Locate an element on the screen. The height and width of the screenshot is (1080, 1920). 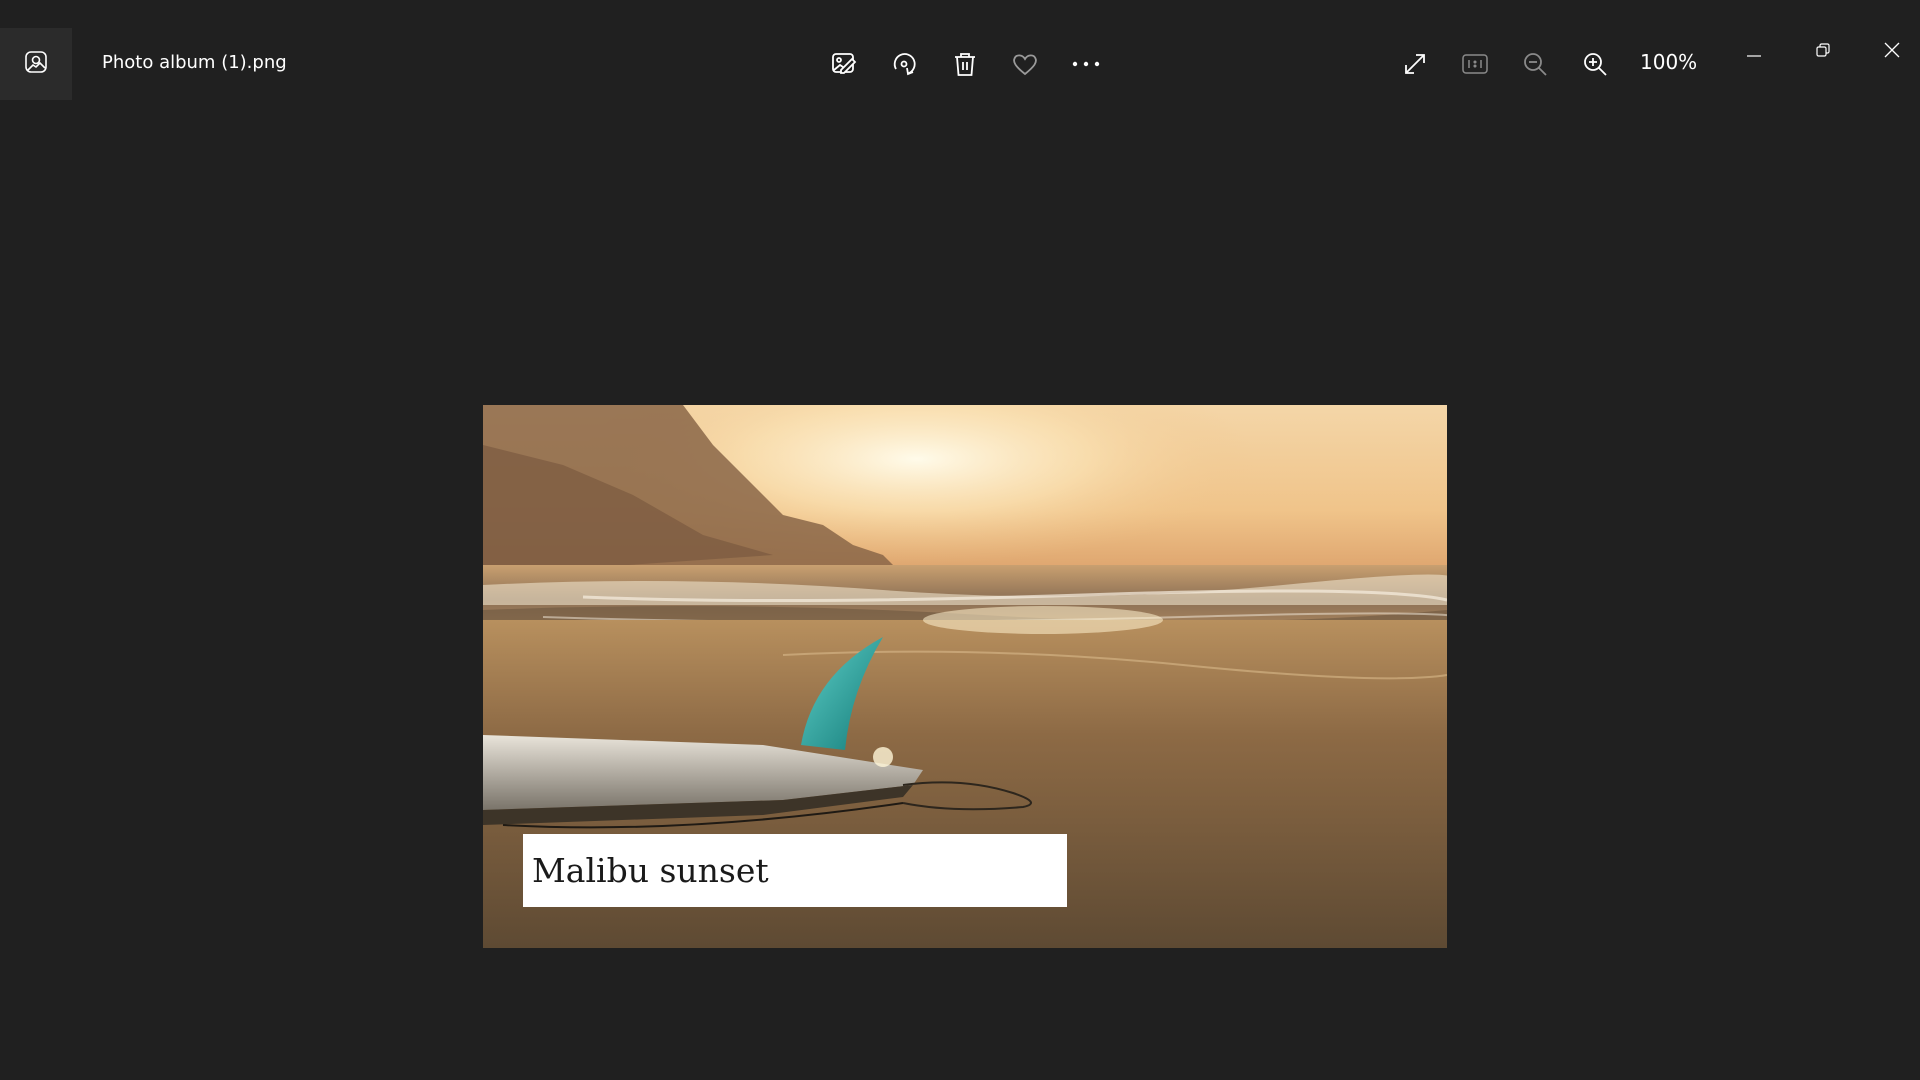
rotate-icon is located at coordinates (904, 64).